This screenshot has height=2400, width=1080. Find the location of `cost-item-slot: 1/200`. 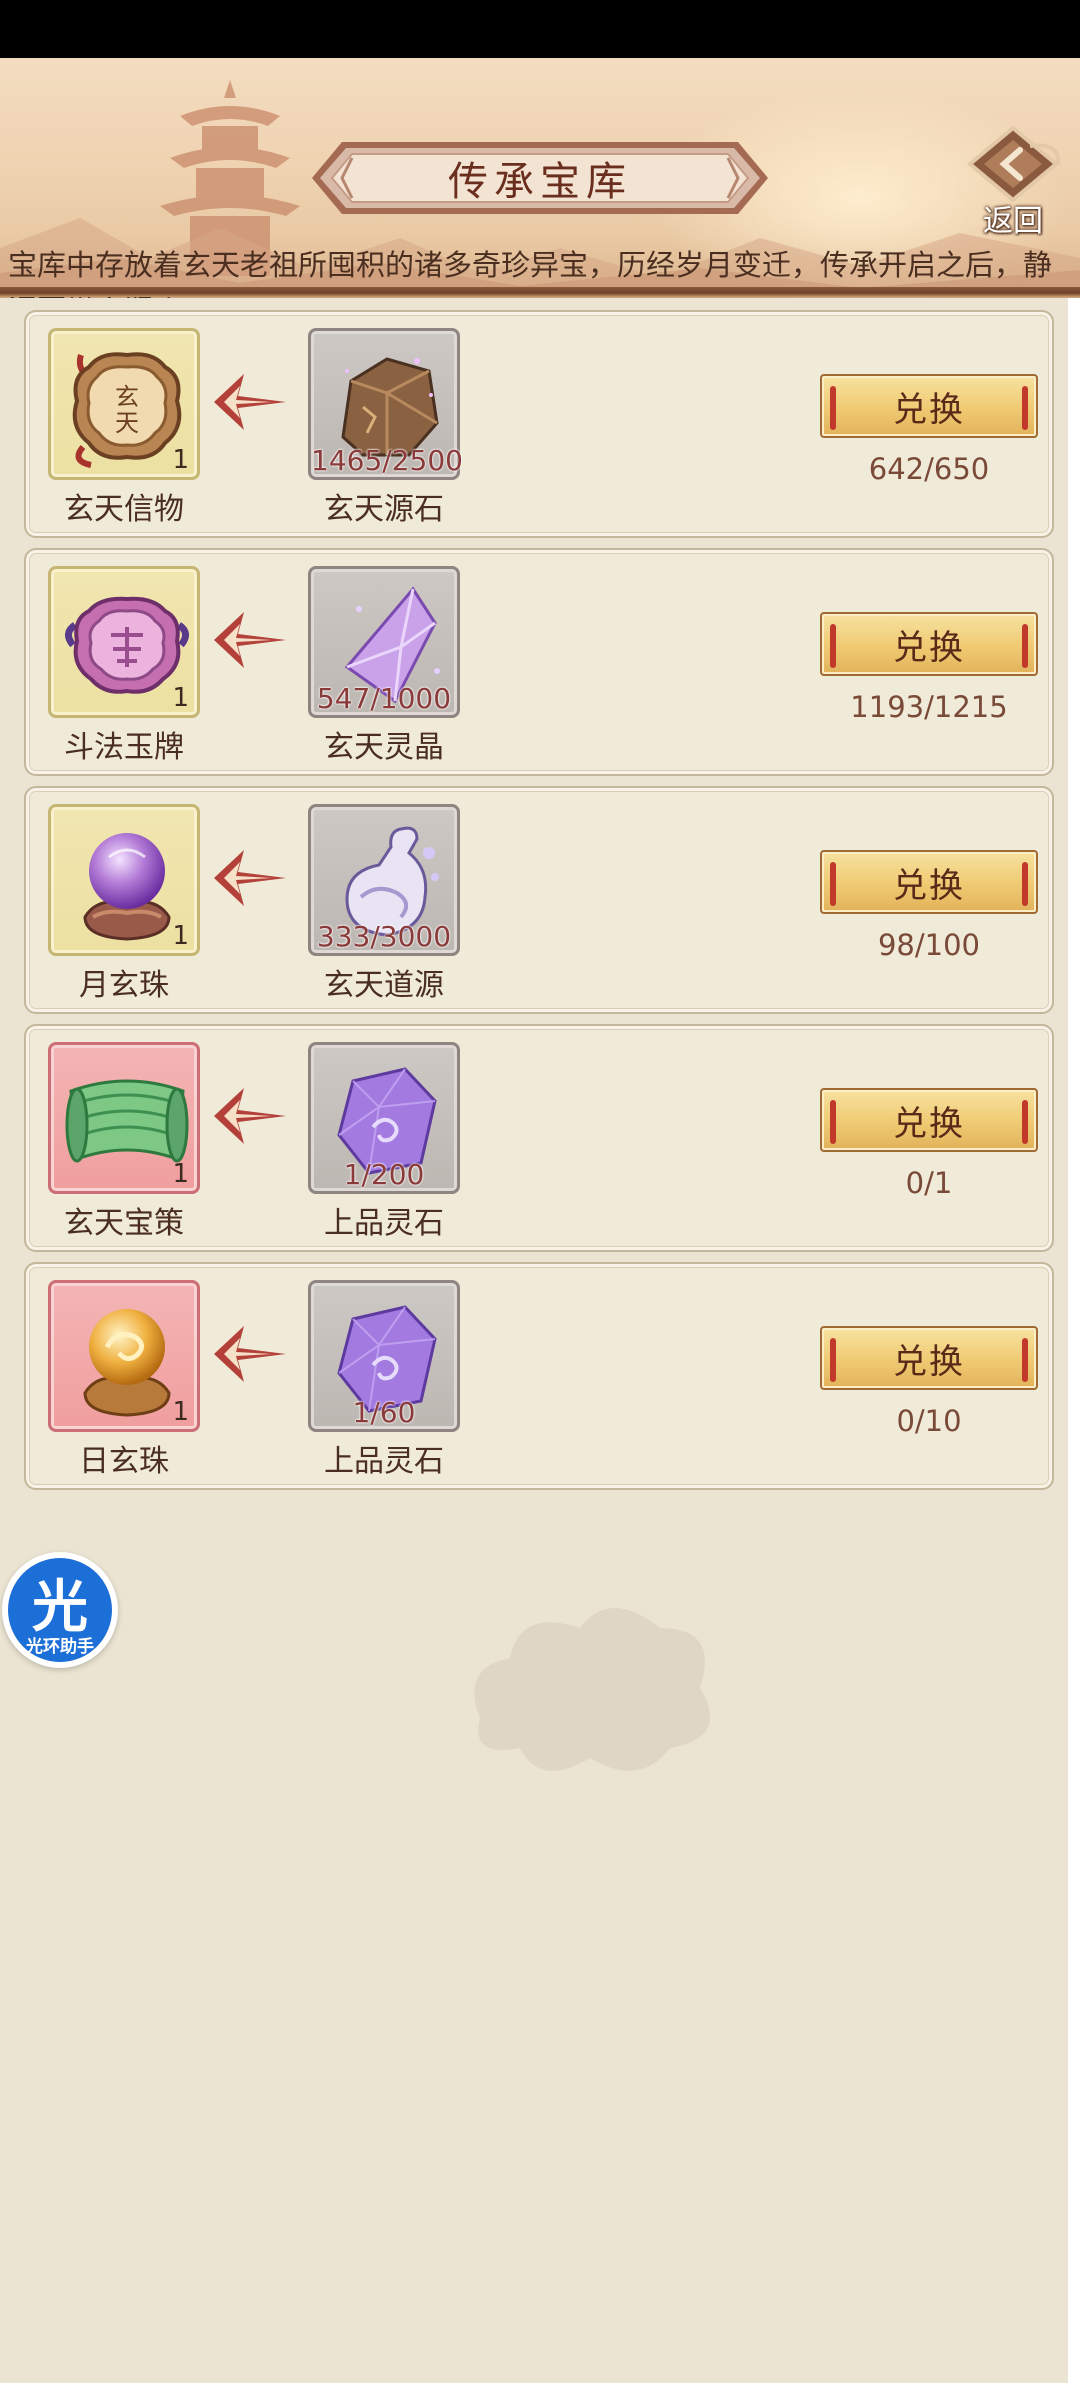

cost-item-slot: 1/200 is located at coordinates (384, 1118).